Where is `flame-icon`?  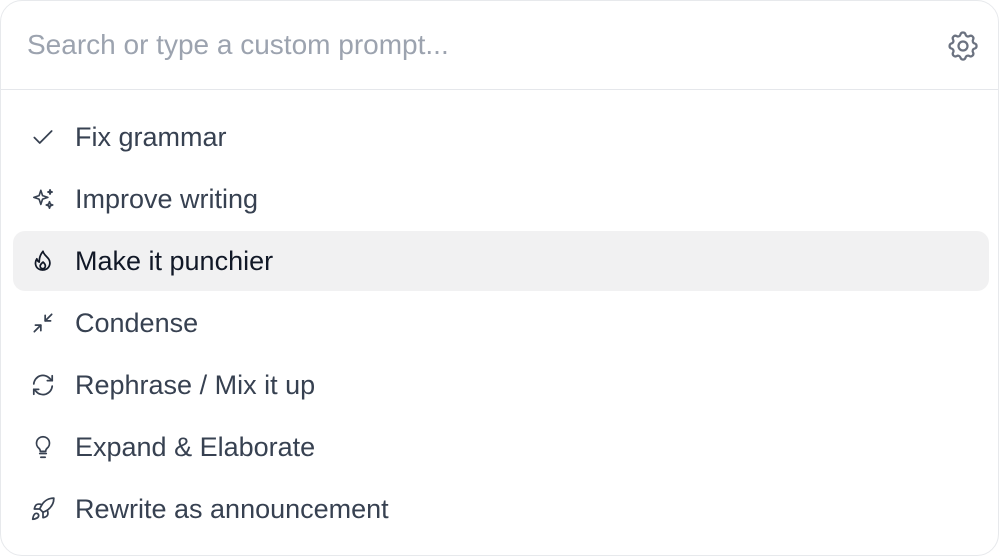 flame-icon is located at coordinates (43, 261).